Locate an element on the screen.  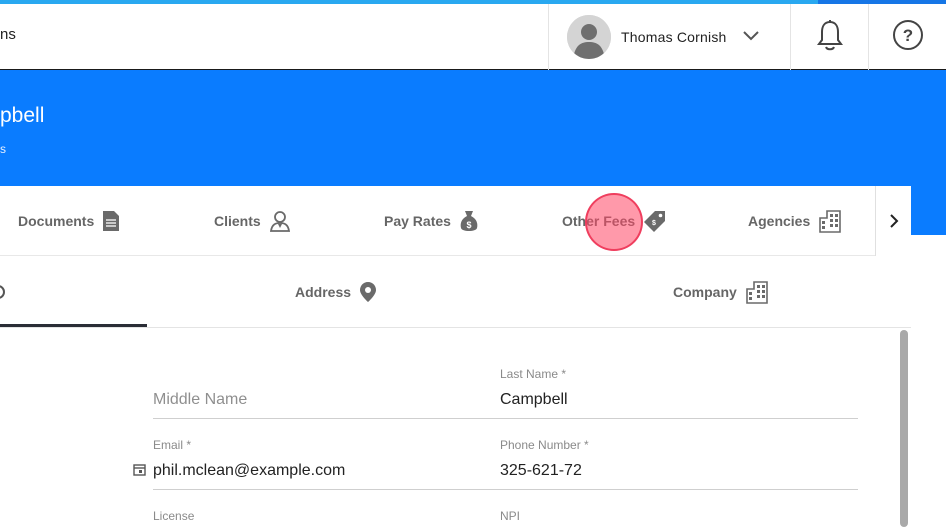
help-icon: ? is located at coordinates (908, 37).